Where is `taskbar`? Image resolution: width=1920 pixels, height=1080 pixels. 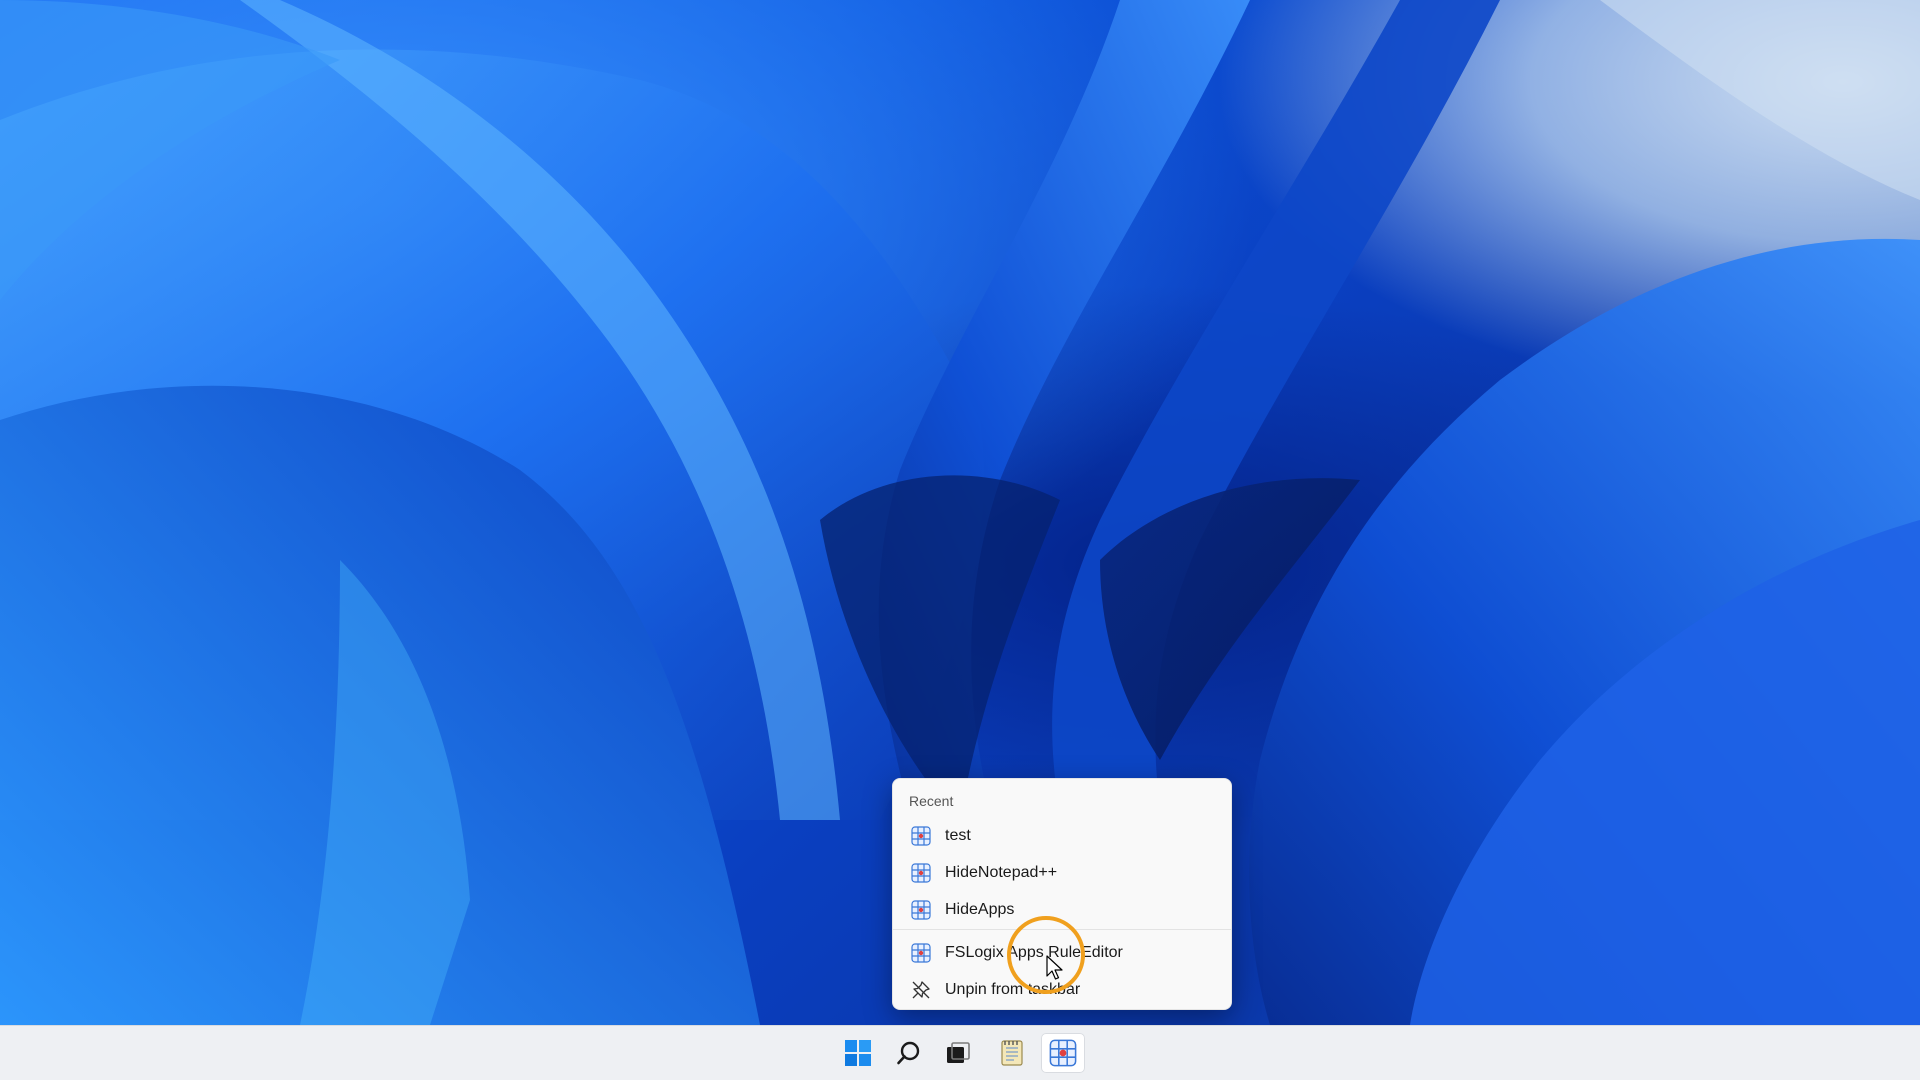 taskbar is located at coordinates (960, 1052).